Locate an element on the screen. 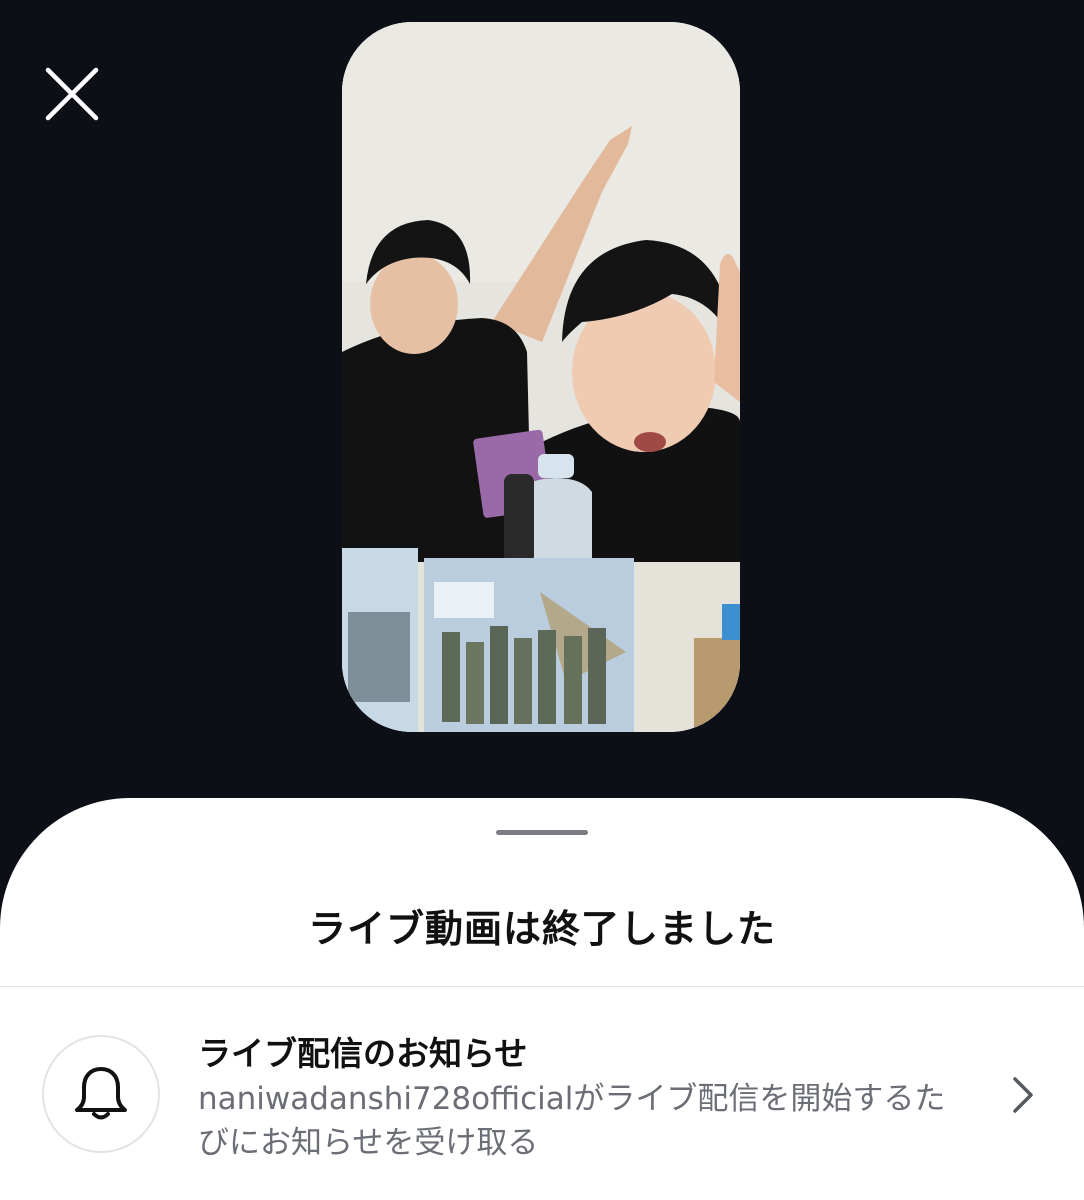  close-icon is located at coordinates (72, 94).